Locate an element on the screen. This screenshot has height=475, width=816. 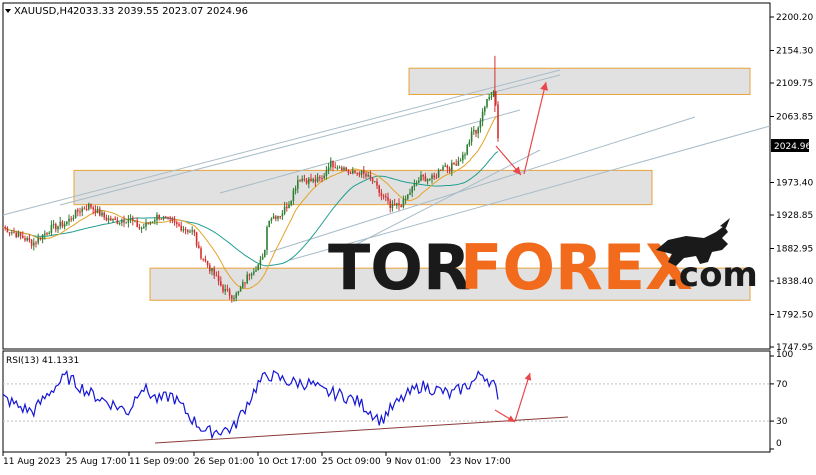
price-tick-label: 1928.85 is located at coordinates (794, 216).